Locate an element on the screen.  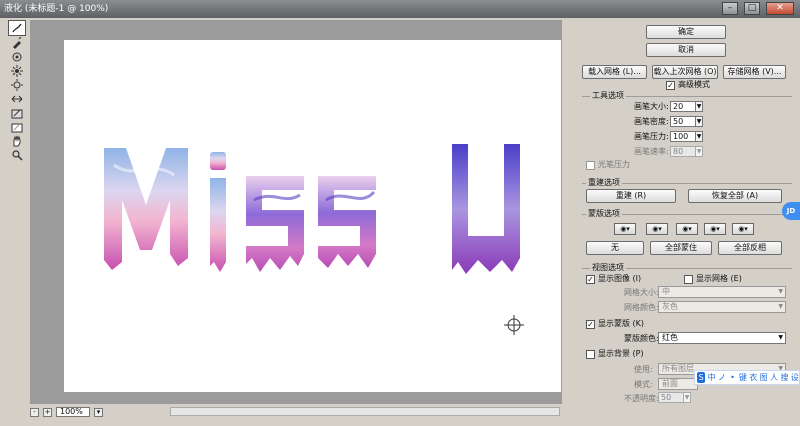
zoom-level-field: 100% is located at coordinates (73, 412).